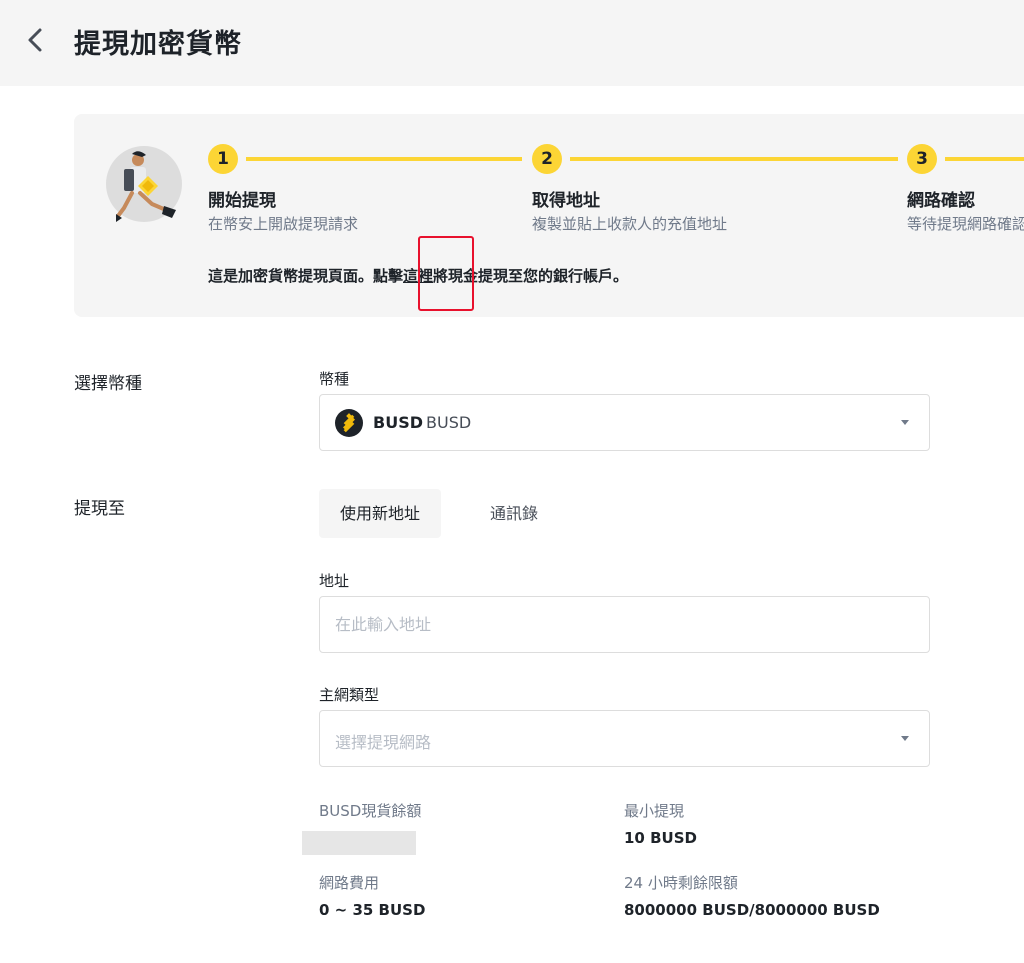 Image resolution: width=1024 pixels, height=963 pixels. I want to click on address-input, so click(624, 624).